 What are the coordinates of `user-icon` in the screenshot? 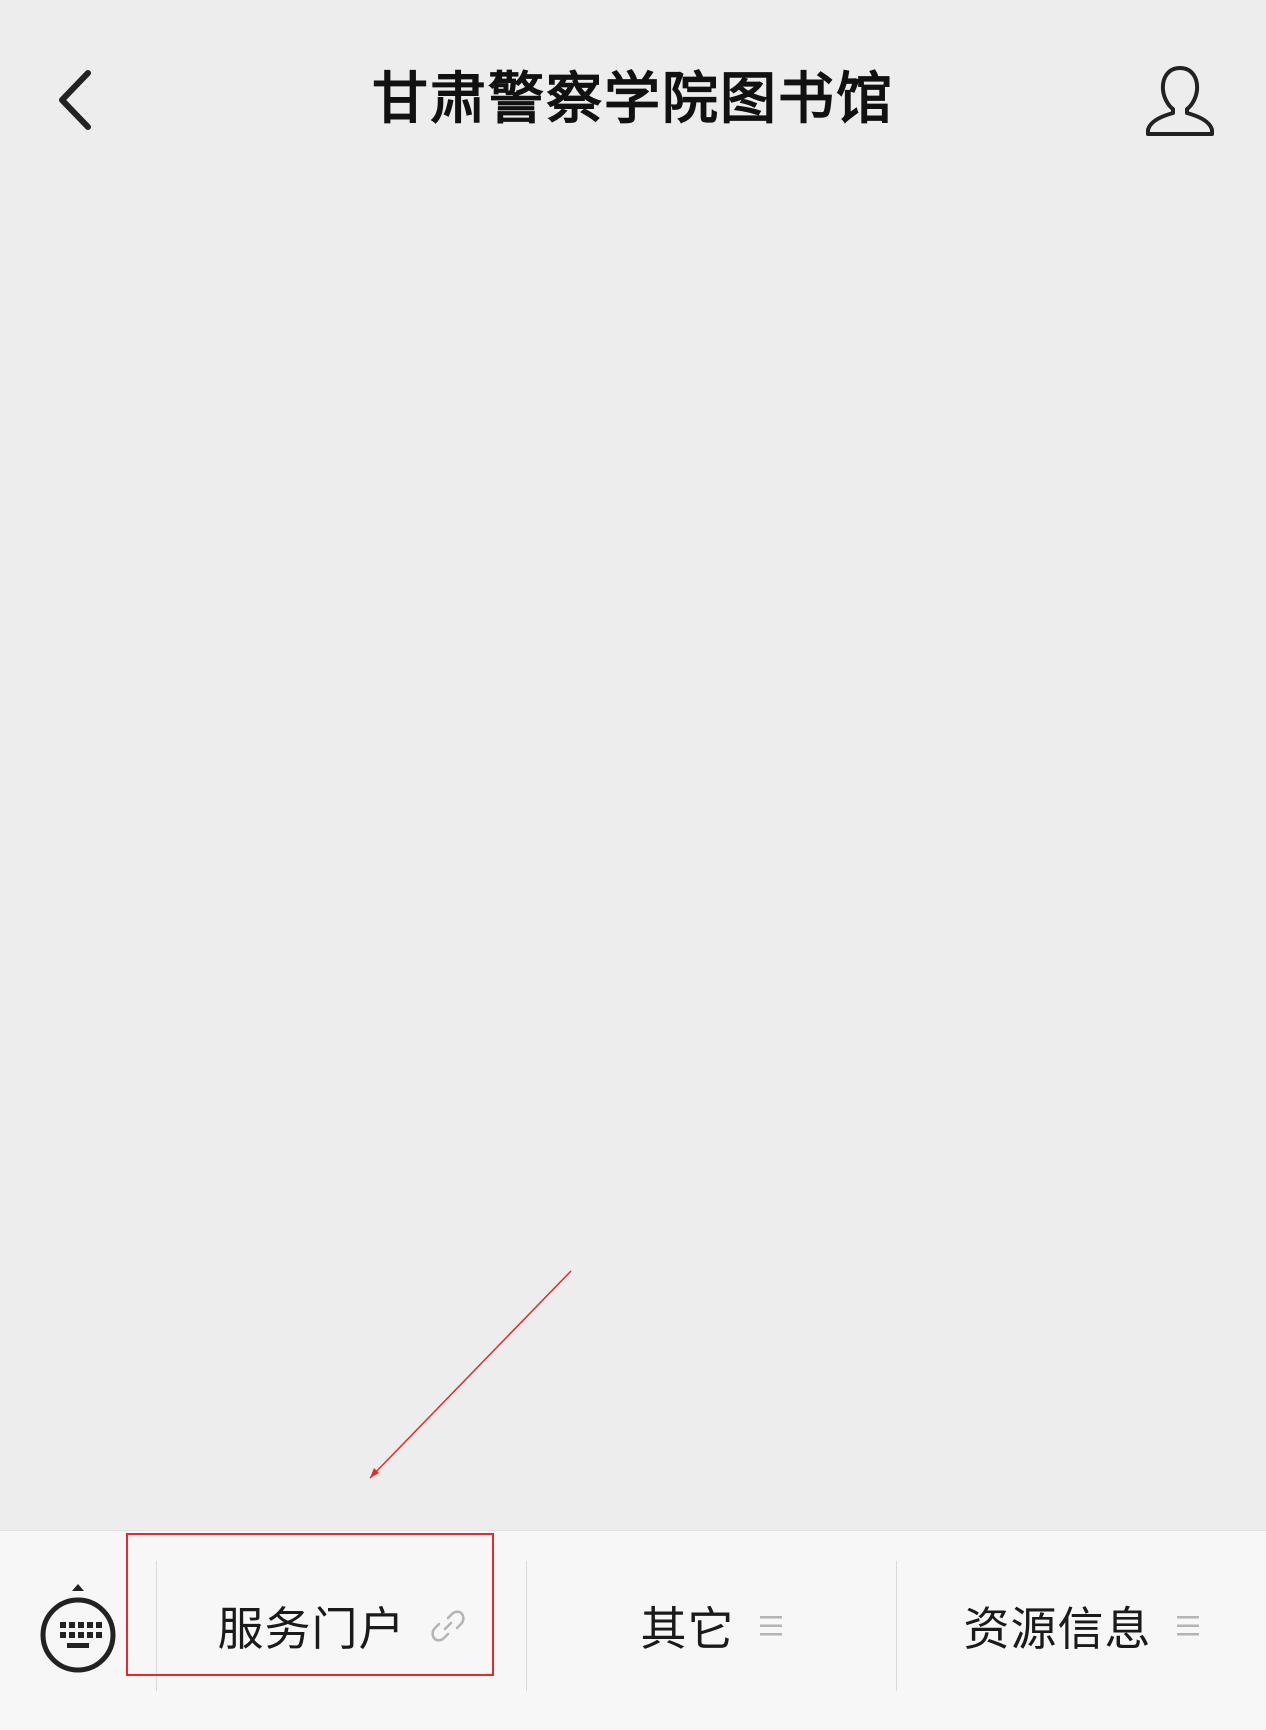 It's located at (1180, 101).